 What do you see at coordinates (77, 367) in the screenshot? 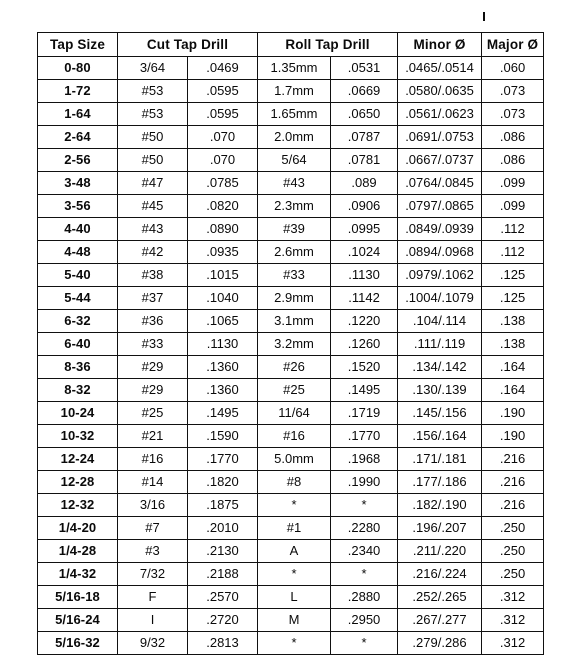
I see `cell-tap-size: 8-36` at bounding box center [77, 367].